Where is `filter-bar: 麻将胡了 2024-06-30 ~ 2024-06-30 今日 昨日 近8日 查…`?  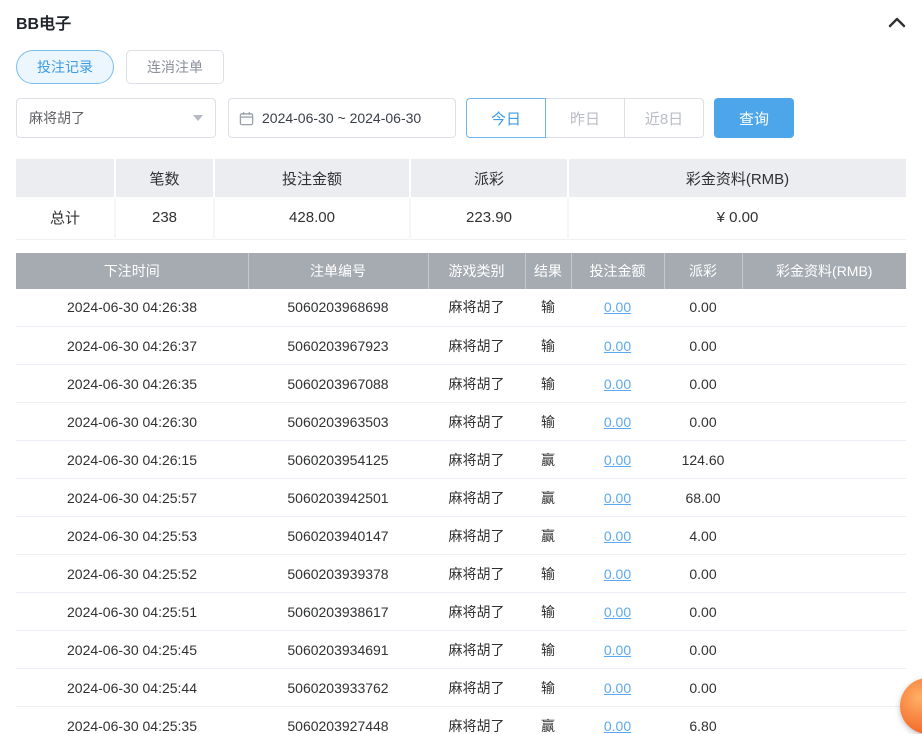
filter-bar: 麻将胡了 2024-06-30 ~ 2024-06-30 今日 昨日 近8日 查… is located at coordinates (461, 118).